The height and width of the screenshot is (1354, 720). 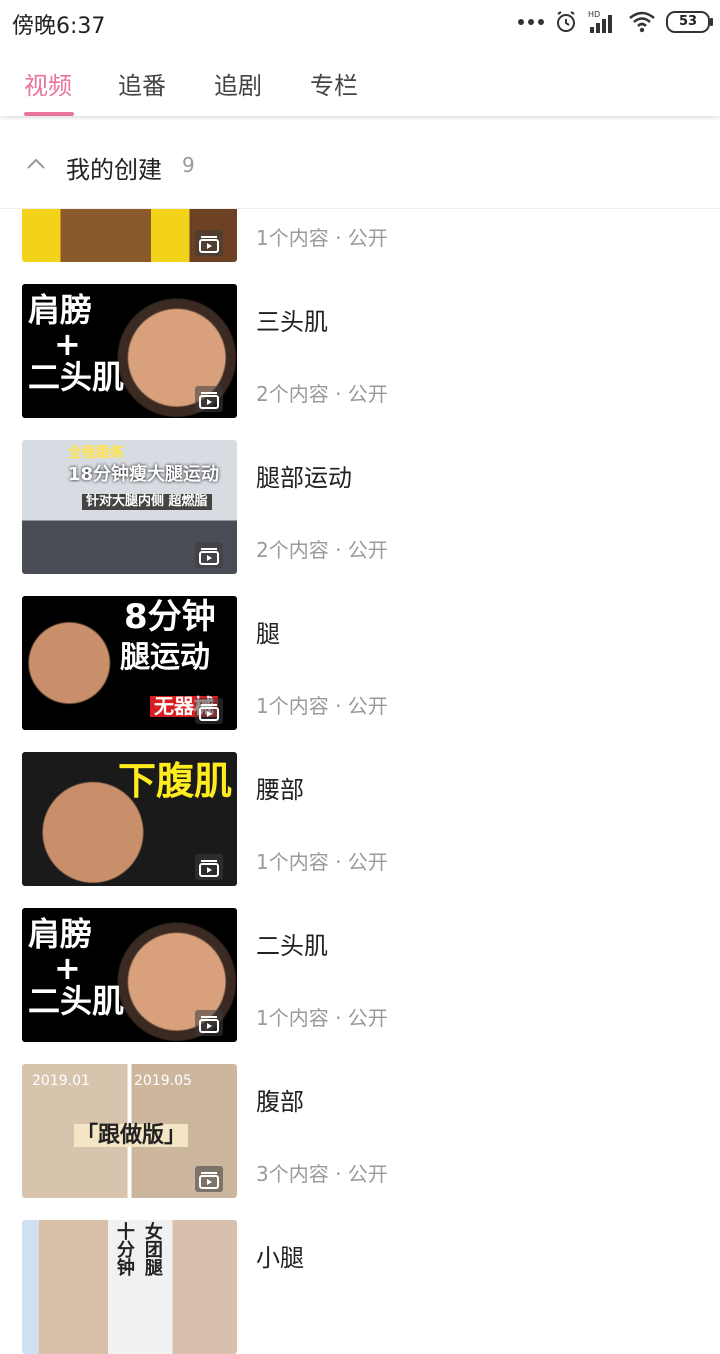 I want to click on hd-label: HD, so click(x=594, y=14).